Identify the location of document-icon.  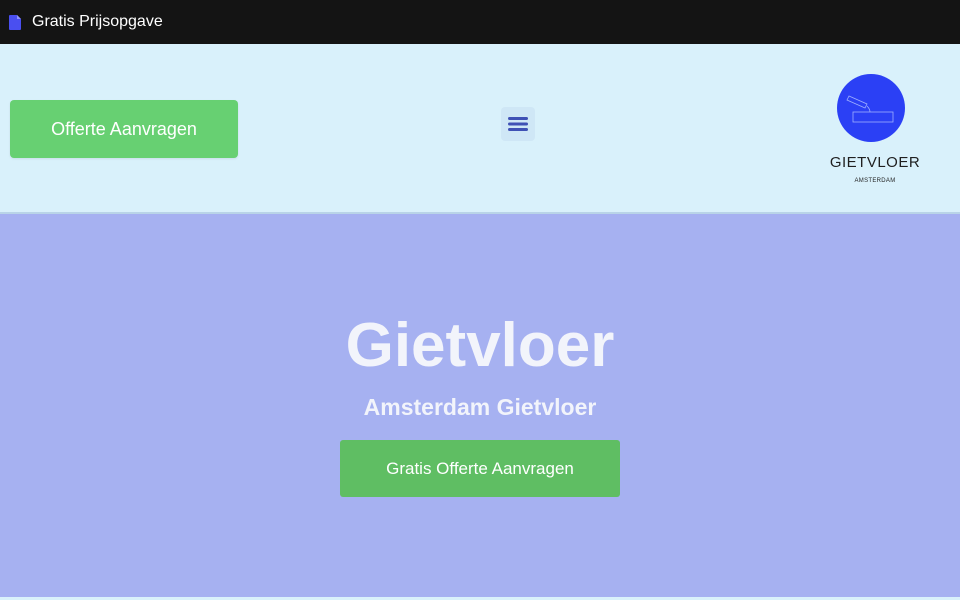
(15, 22).